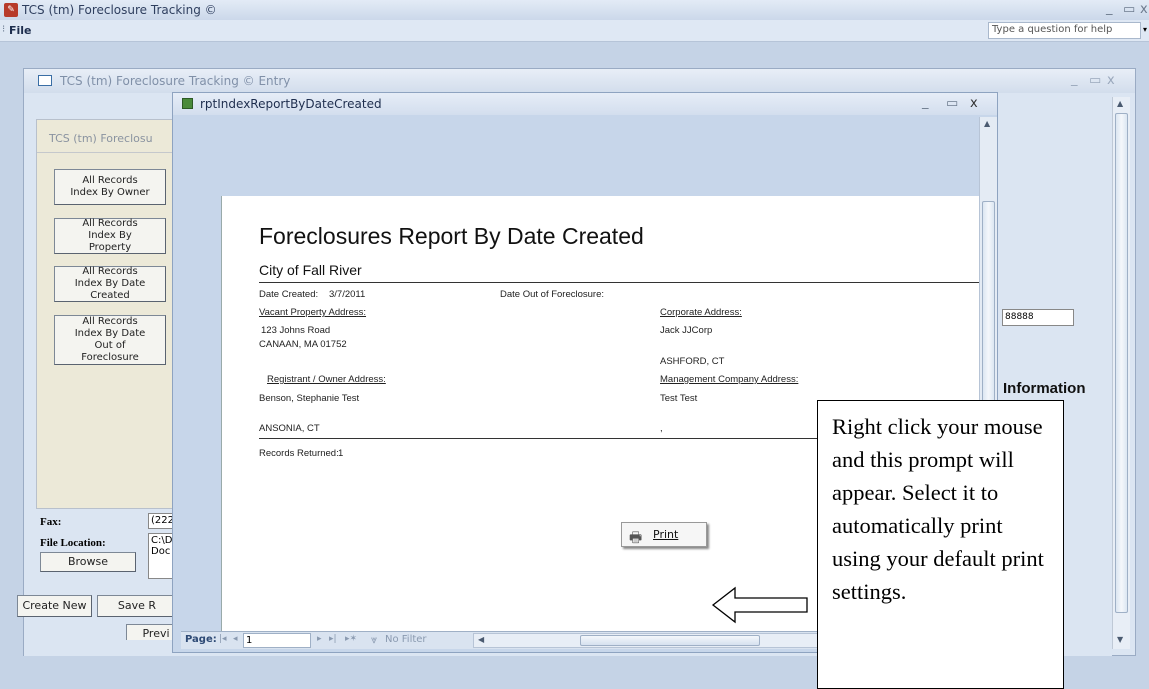 This screenshot has height=689, width=1149. I want to click on printer-icon: 🖶, so click(636, 538).